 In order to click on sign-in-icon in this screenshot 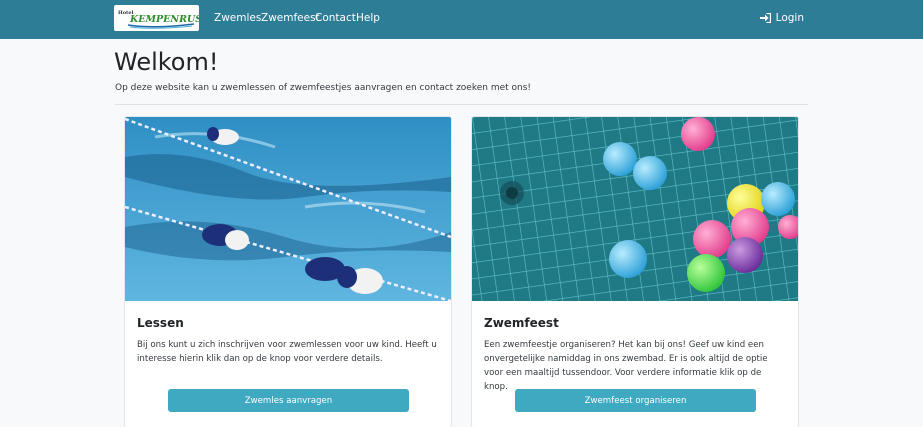, I will do `click(765, 18)`.